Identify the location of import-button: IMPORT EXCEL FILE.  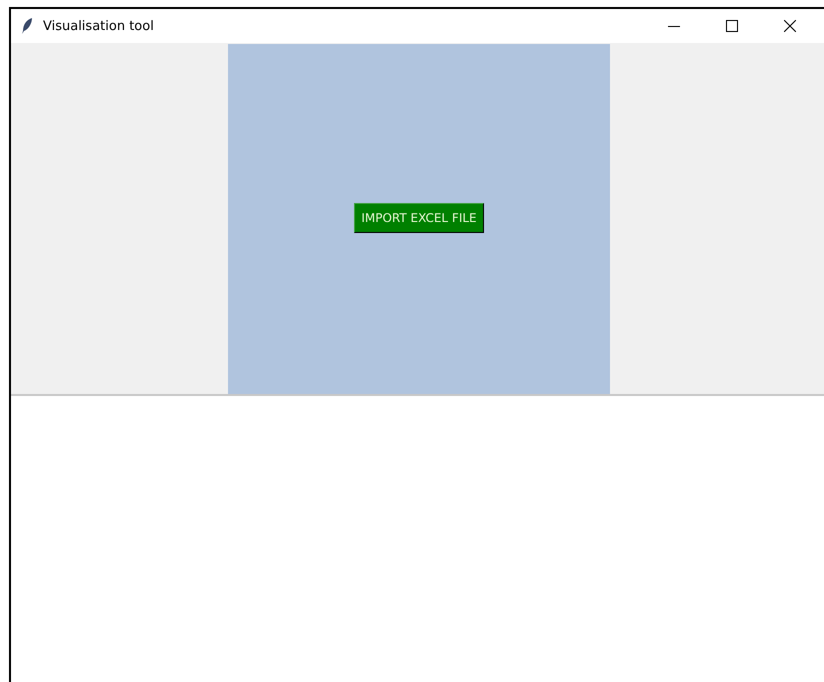
(419, 218).